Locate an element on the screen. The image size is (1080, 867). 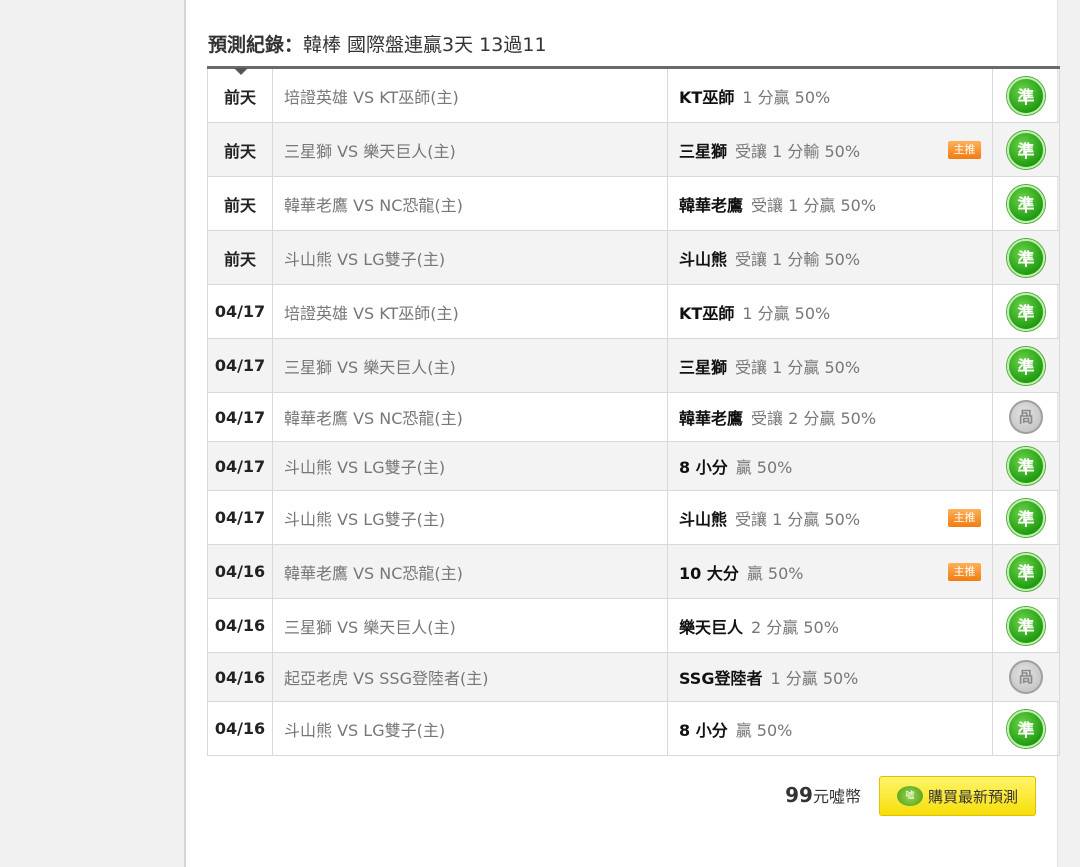
record-row: 前天 韓華老鷹 VS NC恐龍(主) 韓華老鷹 受讓 1 分贏 50% 準 is located at coordinates (633, 203).